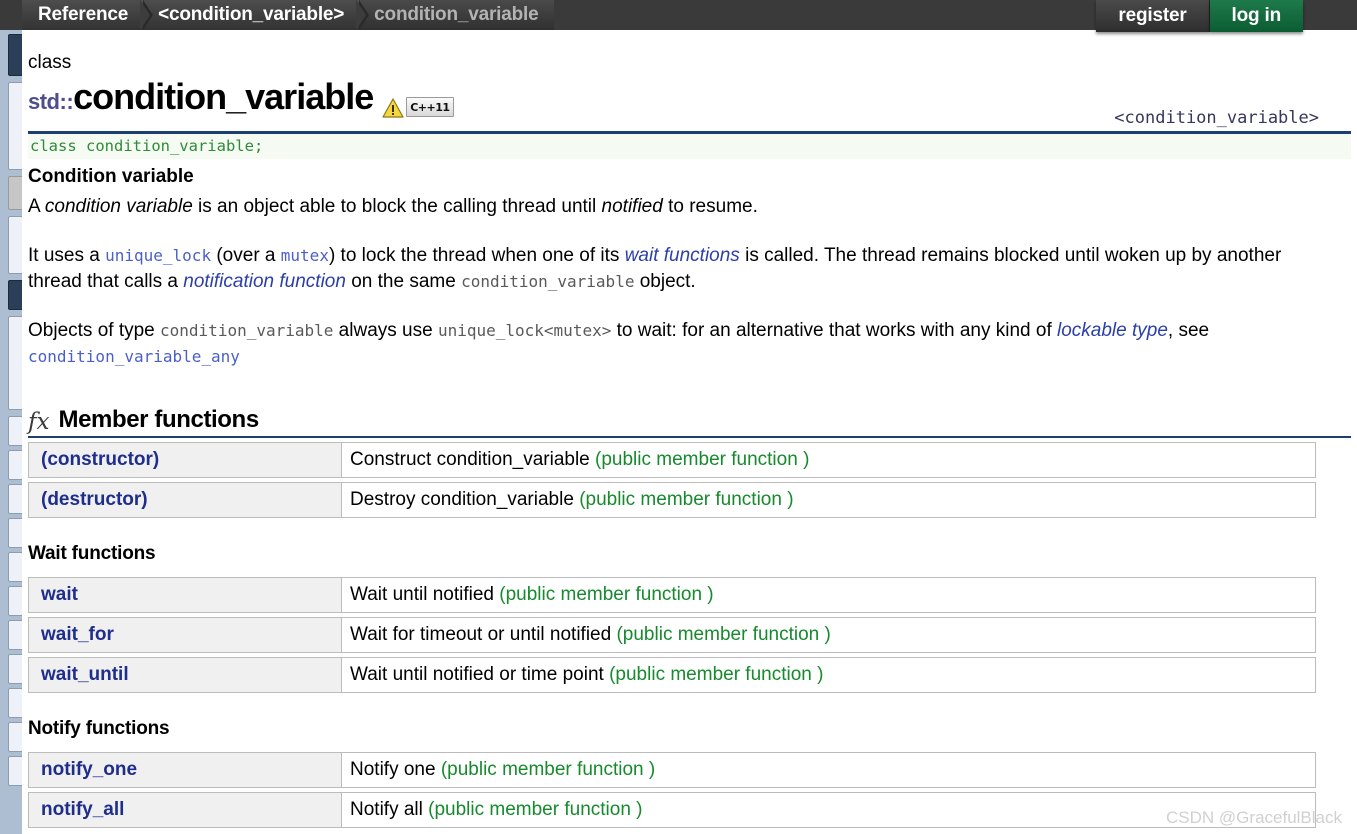 The width and height of the screenshot is (1357, 834). I want to click on group-header-notify-functions: Notify functions, so click(99, 728).